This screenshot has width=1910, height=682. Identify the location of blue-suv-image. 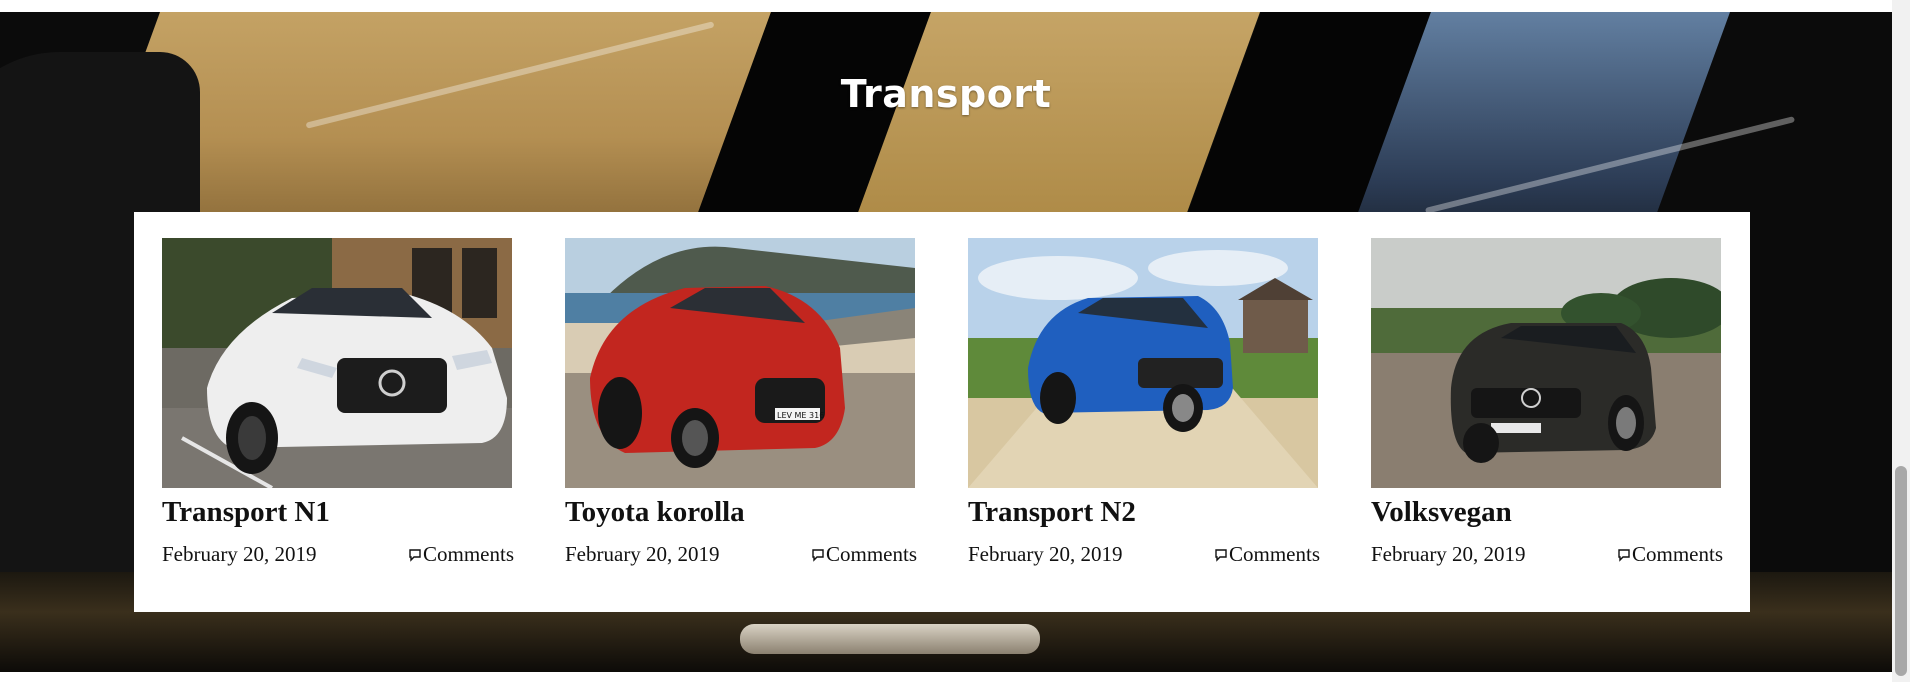
(1143, 363).